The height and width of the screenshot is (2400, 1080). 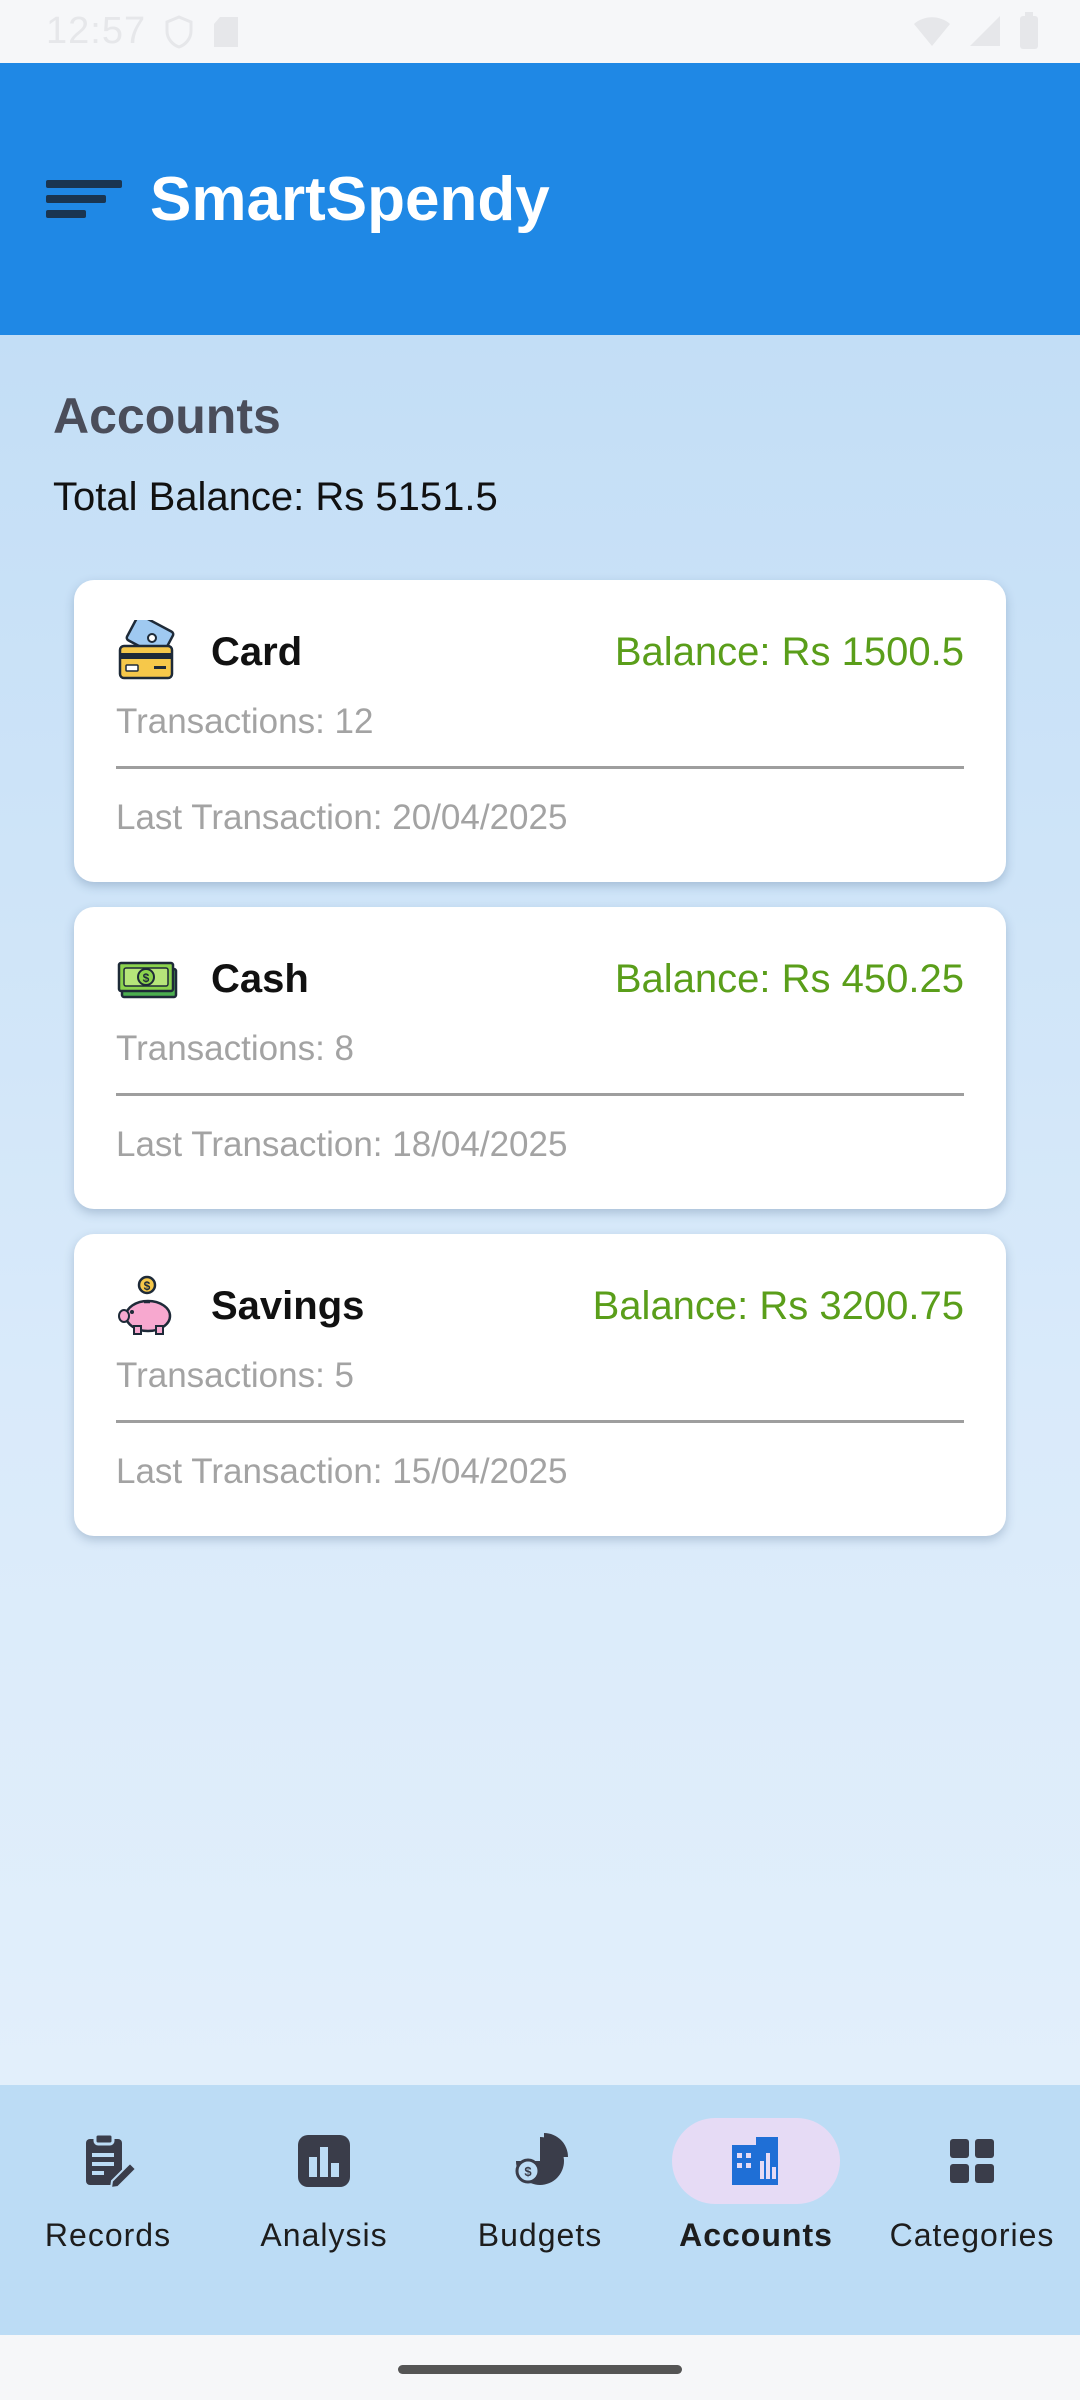 What do you see at coordinates (275, 497) in the screenshot?
I see `total-balance: Total Balance: Rs 5151.5` at bounding box center [275, 497].